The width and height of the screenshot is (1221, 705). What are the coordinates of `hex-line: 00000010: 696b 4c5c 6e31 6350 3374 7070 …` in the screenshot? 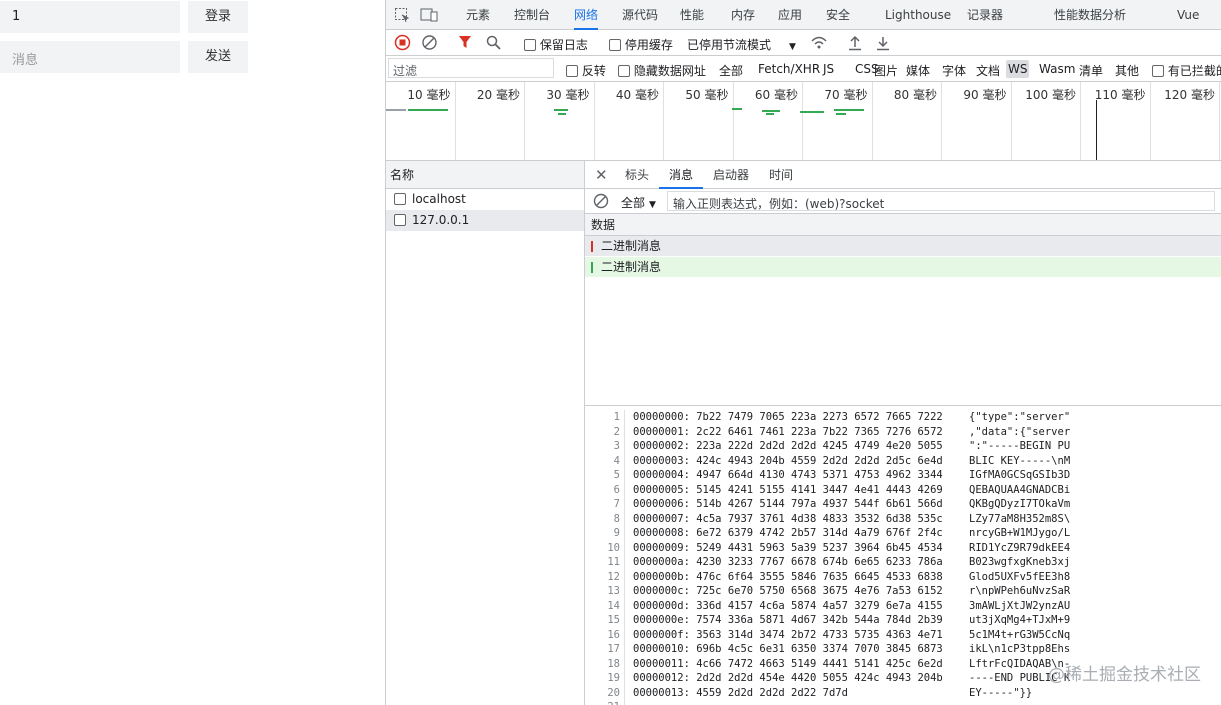 It's located at (788, 649).